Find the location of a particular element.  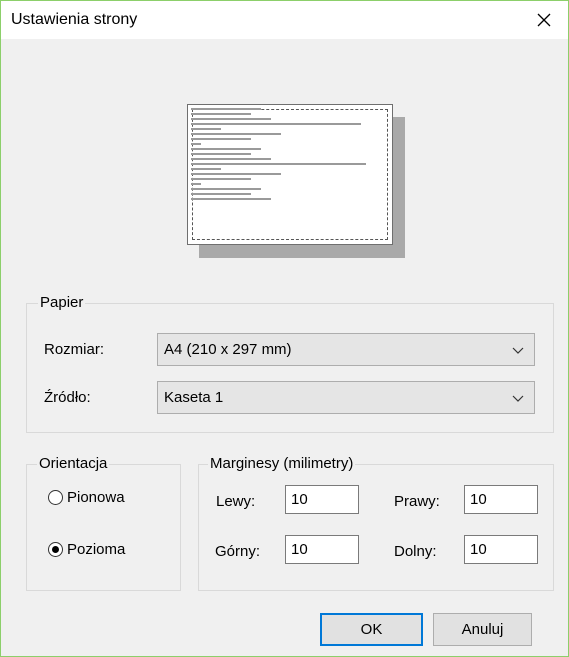

margins-group-legend: Marginesy (milimetry) is located at coordinates (282, 463).